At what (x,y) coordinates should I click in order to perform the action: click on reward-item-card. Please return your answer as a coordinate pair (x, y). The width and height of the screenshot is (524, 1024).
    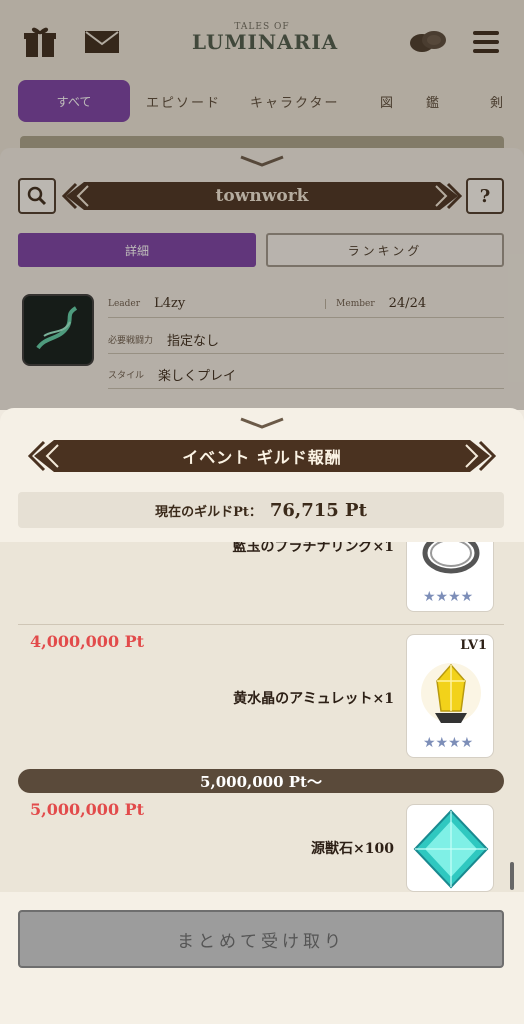
    Looking at the image, I should click on (450, 848).